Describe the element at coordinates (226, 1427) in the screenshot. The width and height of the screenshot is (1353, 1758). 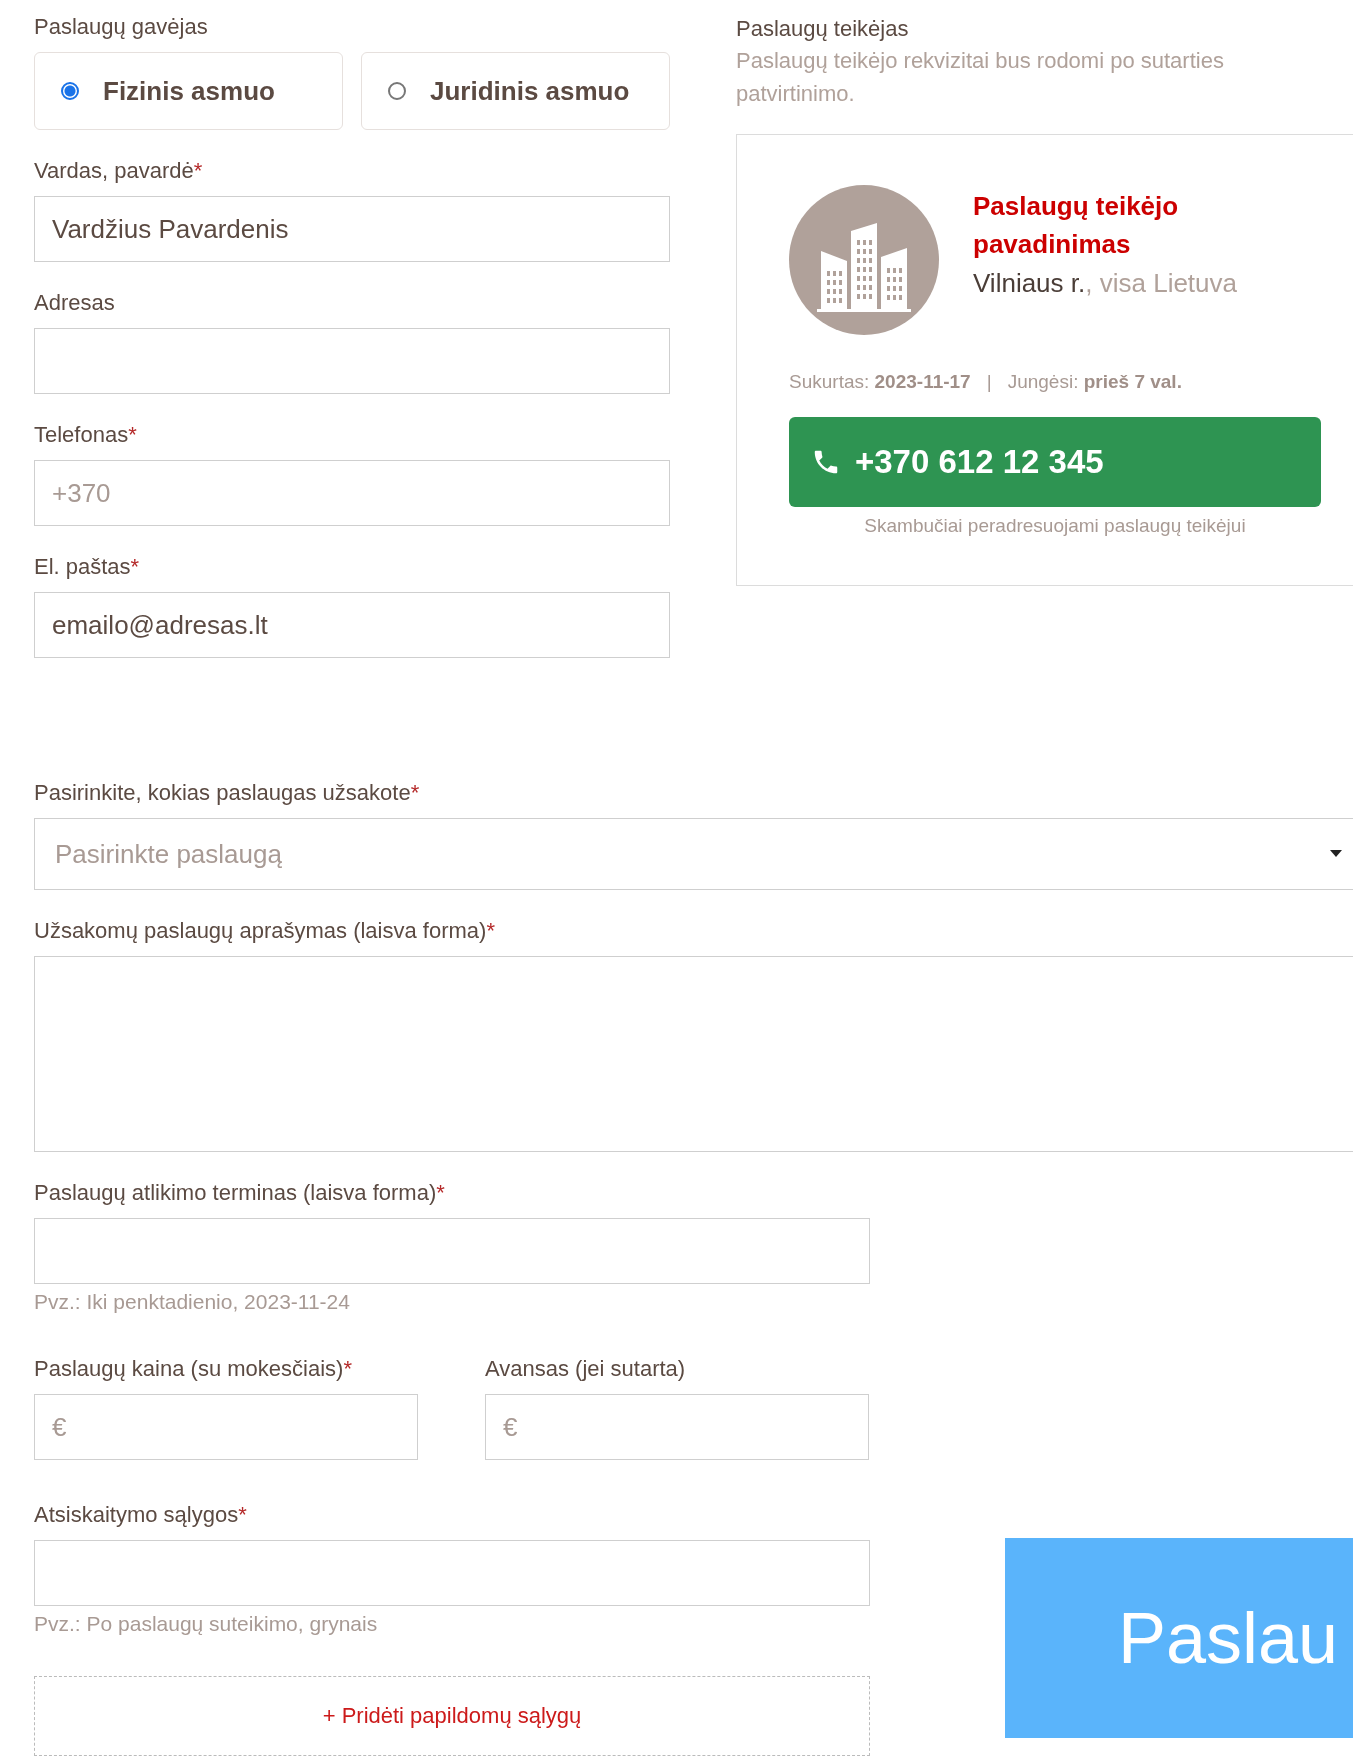
I see `price-field: €` at that location.